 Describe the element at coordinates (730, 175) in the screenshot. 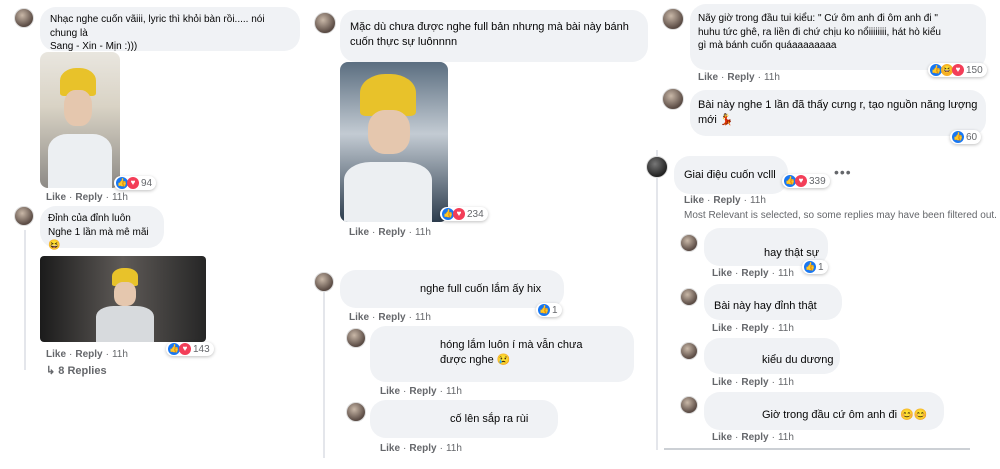

I see `comment-text: Giai điệu cuốn vclll` at that location.